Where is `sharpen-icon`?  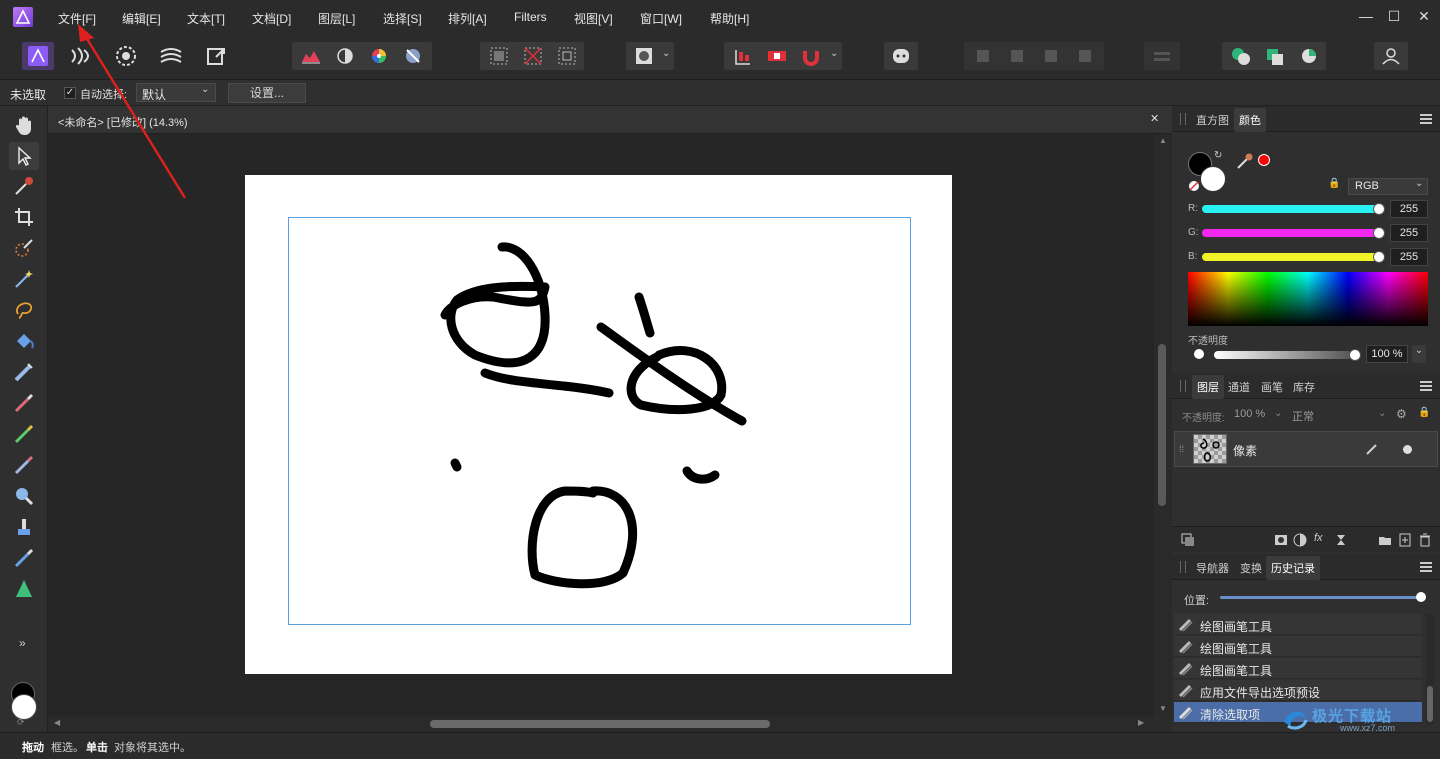 sharpen-icon is located at coordinates (24, 589).